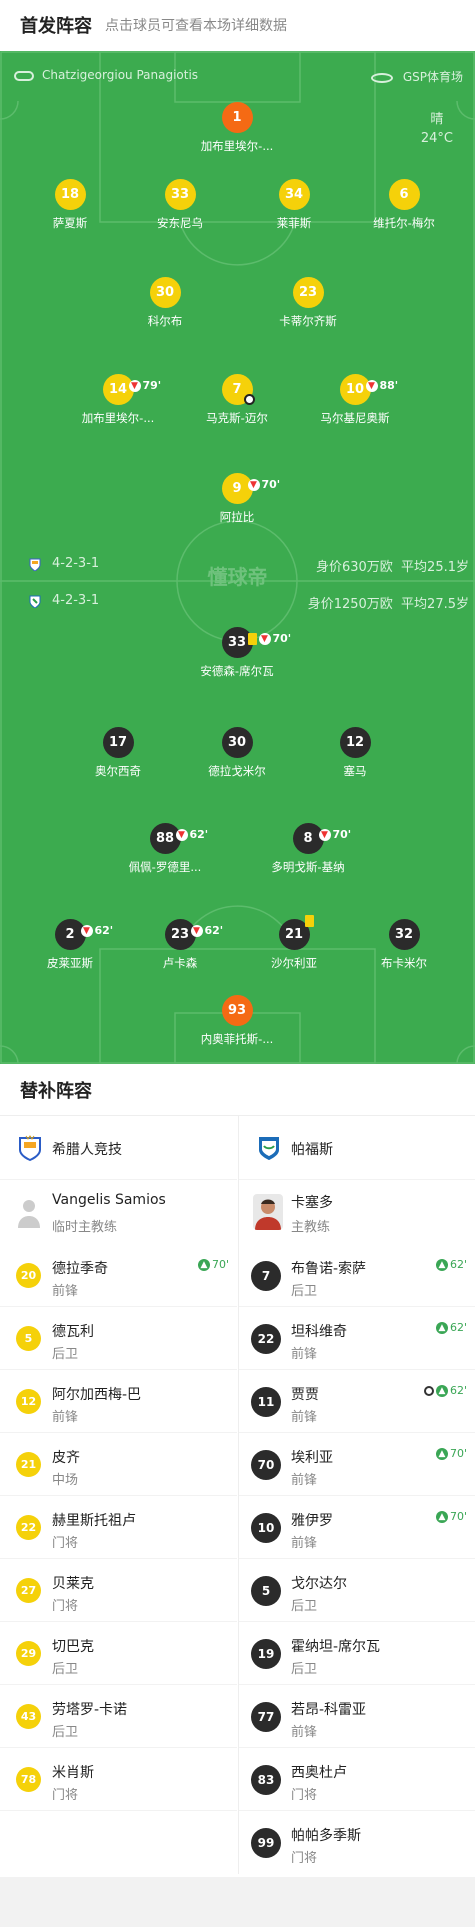 This screenshot has height=1927, width=475. Describe the element at coordinates (94, 1521) in the screenshot. I see `sub-name: 赫里斯托祖卢` at that location.